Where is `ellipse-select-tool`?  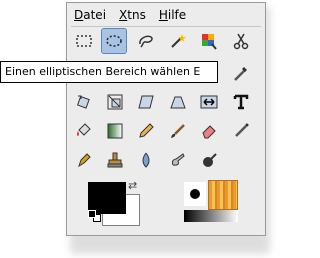 ellipse-select-tool is located at coordinates (114, 41).